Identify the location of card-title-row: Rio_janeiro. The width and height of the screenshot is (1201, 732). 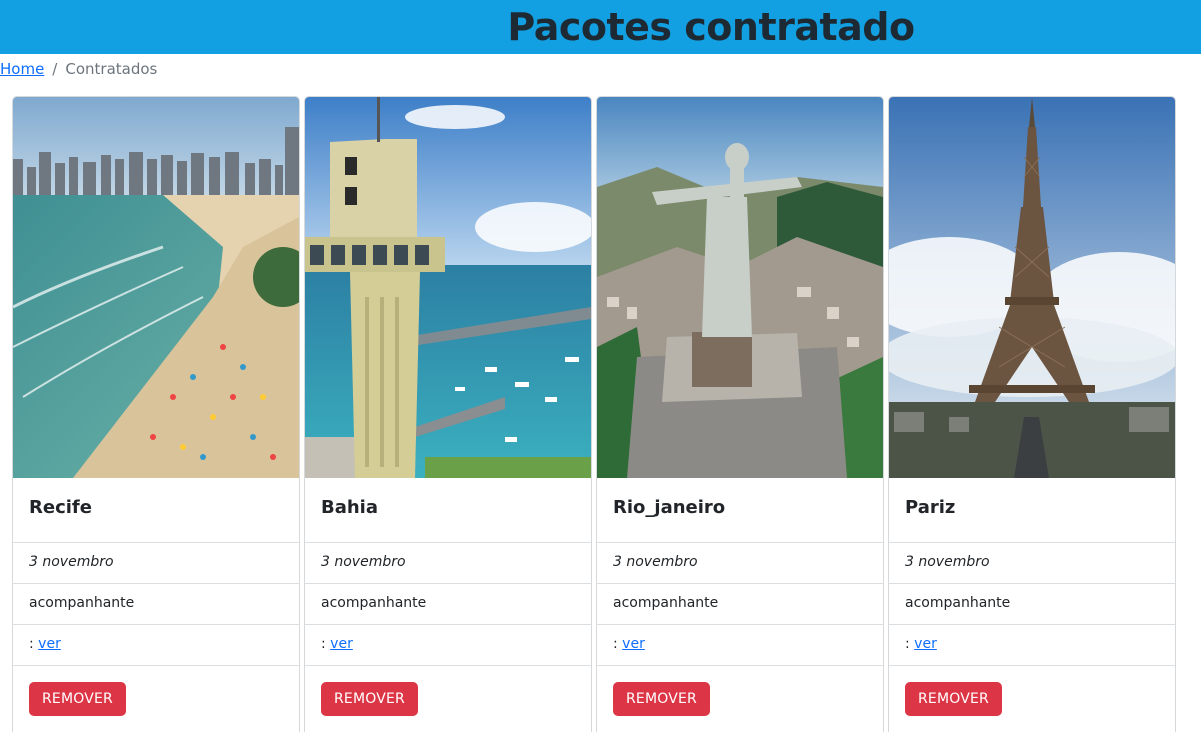
(740, 510).